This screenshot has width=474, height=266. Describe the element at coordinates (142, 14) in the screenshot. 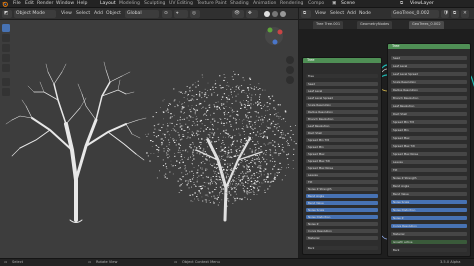

I see `transform-orientation: Global` at that location.